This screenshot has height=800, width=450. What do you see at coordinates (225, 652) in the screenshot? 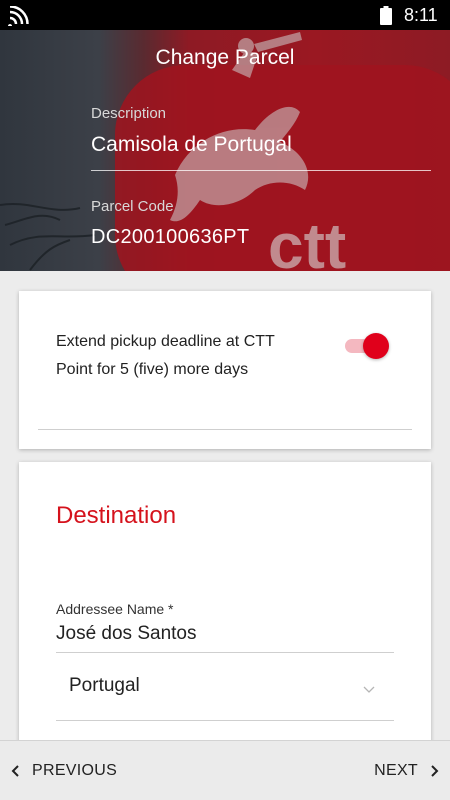
I see `addressee-name-underline` at bounding box center [225, 652].